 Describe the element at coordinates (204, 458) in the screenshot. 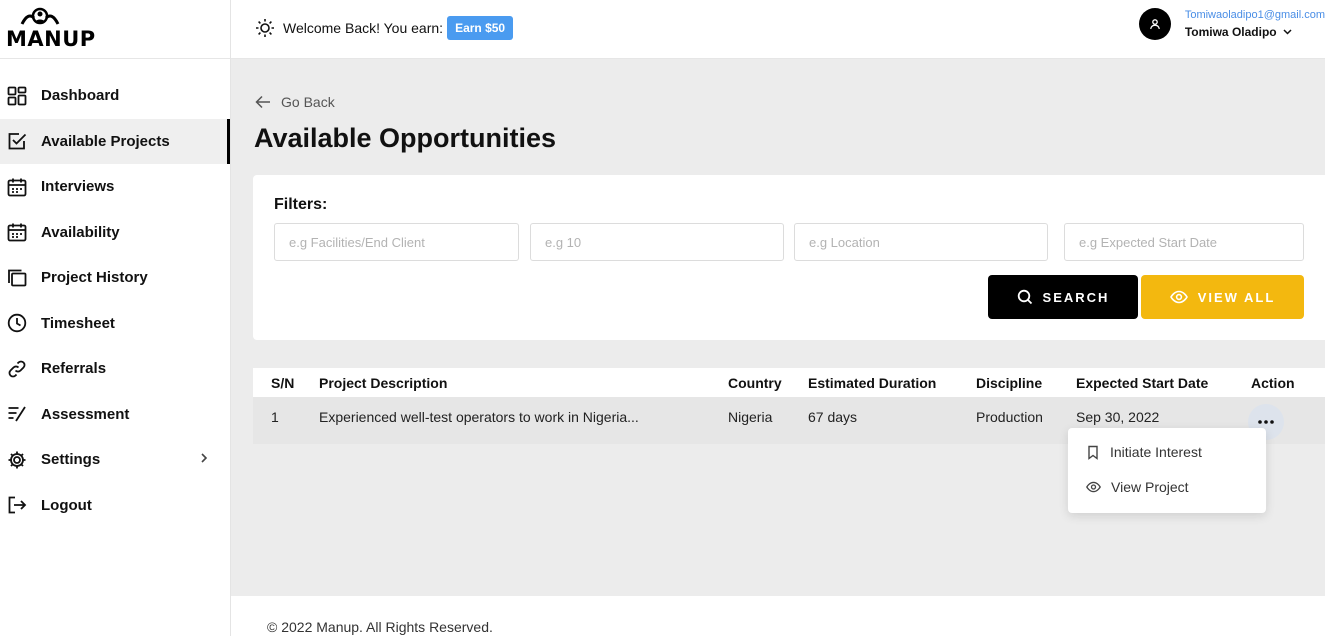

I see `chevron-right-icon` at that location.